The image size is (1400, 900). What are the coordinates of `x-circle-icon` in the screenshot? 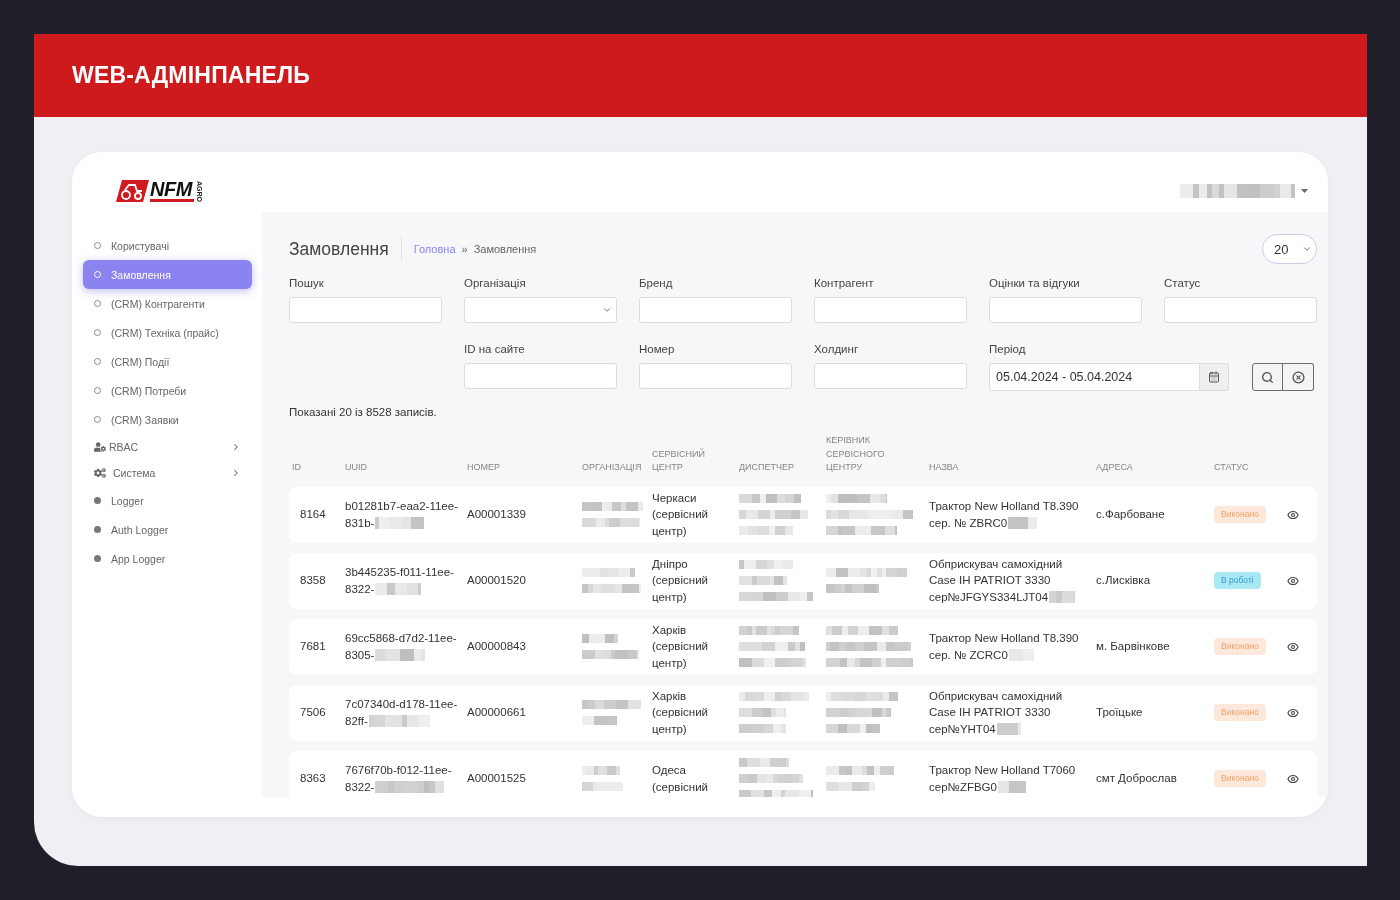 It's located at (1298, 377).